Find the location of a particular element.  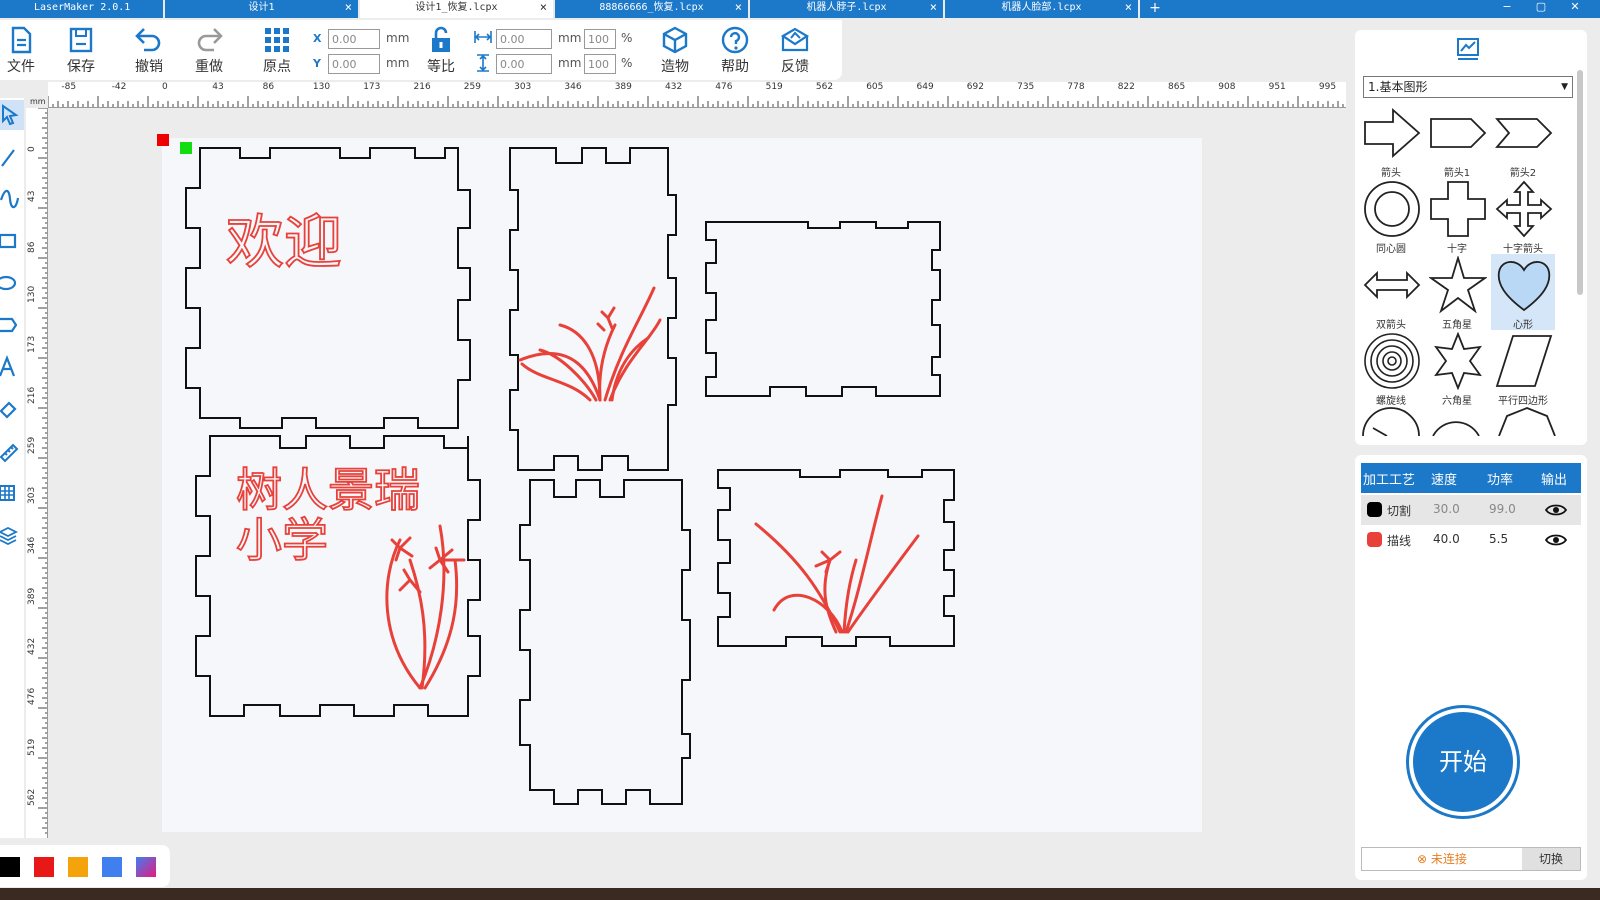

heart-icon is located at coordinates (1524, 286).